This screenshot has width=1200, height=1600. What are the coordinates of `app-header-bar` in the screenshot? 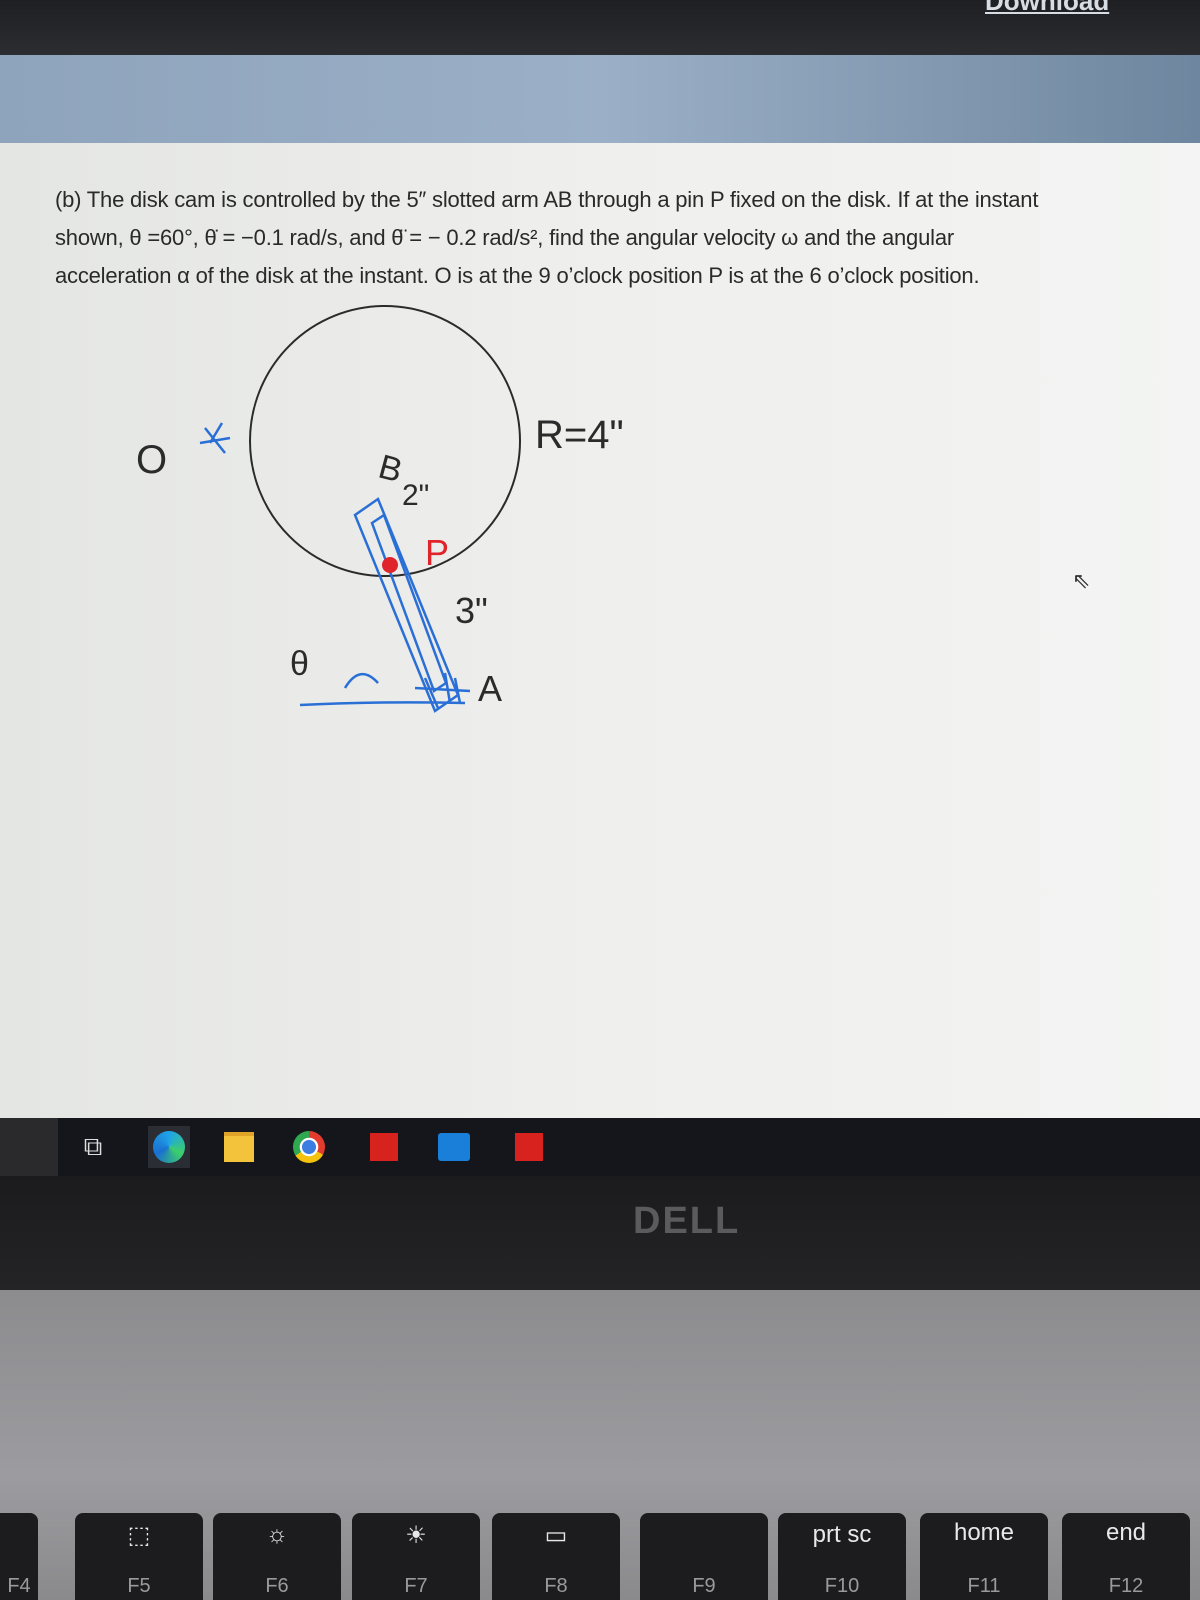 It's located at (600, 99).